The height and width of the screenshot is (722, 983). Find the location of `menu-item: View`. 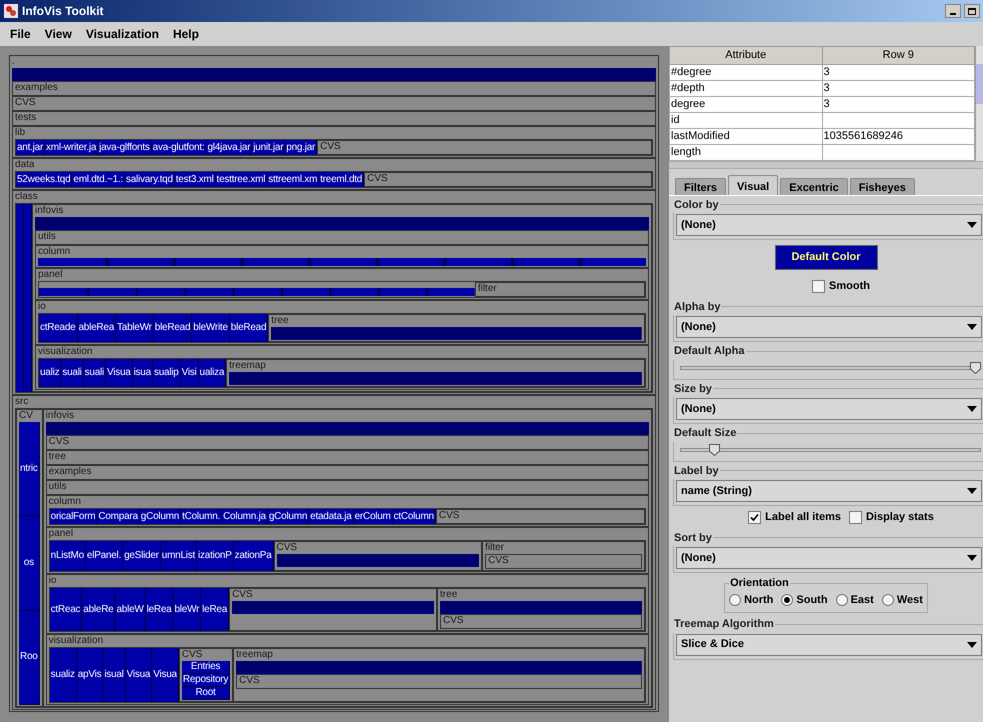

menu-item: View is located at coordinates (58, 34).